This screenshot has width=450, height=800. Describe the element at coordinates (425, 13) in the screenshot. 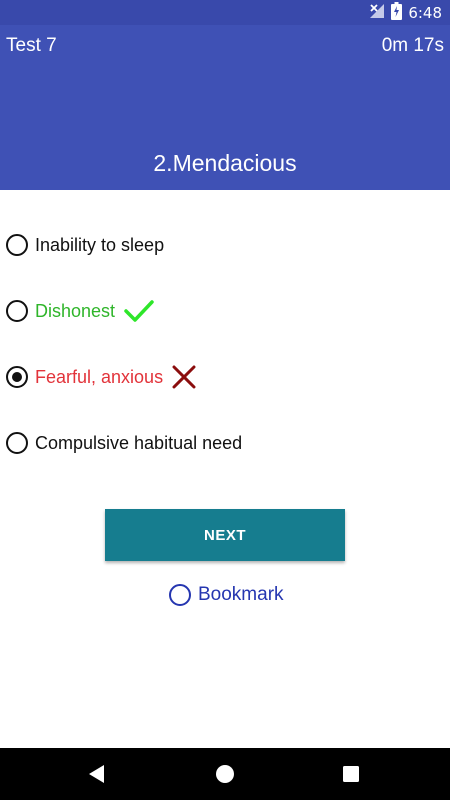

I see `status-time: 6:48` at that location.